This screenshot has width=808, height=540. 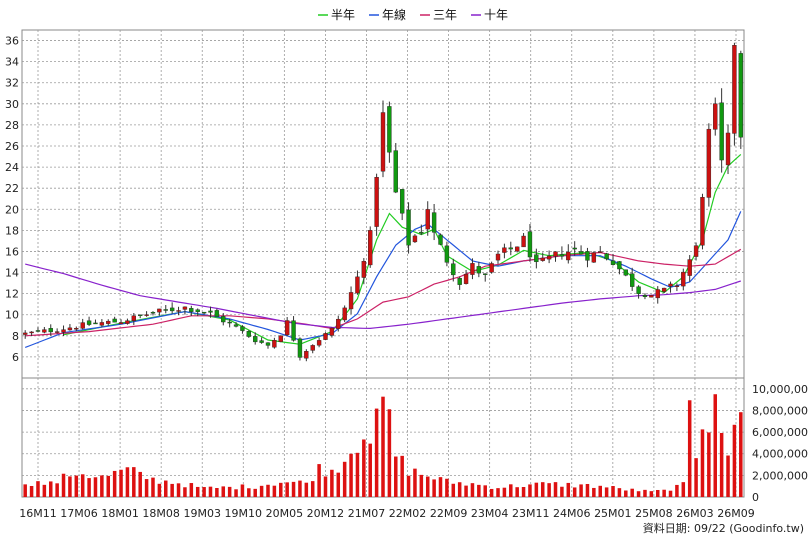 What do you see at coordinates (12, 230) in the screenshot?
I see `price-y-tick-label: 18` at bounding box center [12, 230].